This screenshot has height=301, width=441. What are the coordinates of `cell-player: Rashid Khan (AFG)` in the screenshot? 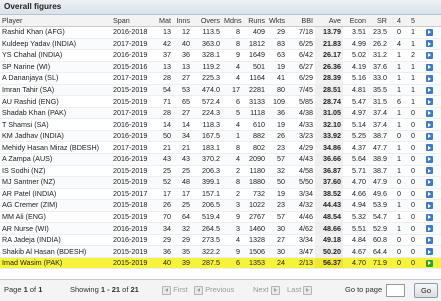 It's located at (55, 32).